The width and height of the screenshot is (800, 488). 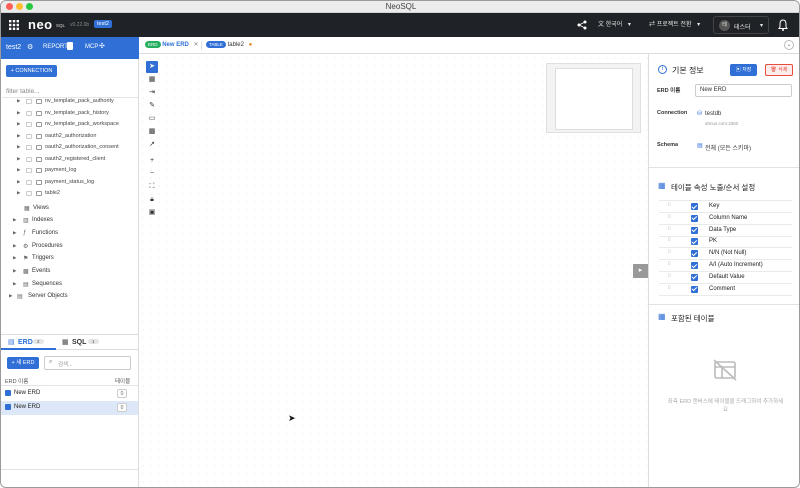 I want to click on attribute-row: ⁞⁞ Key, so click(x=725, y=207).